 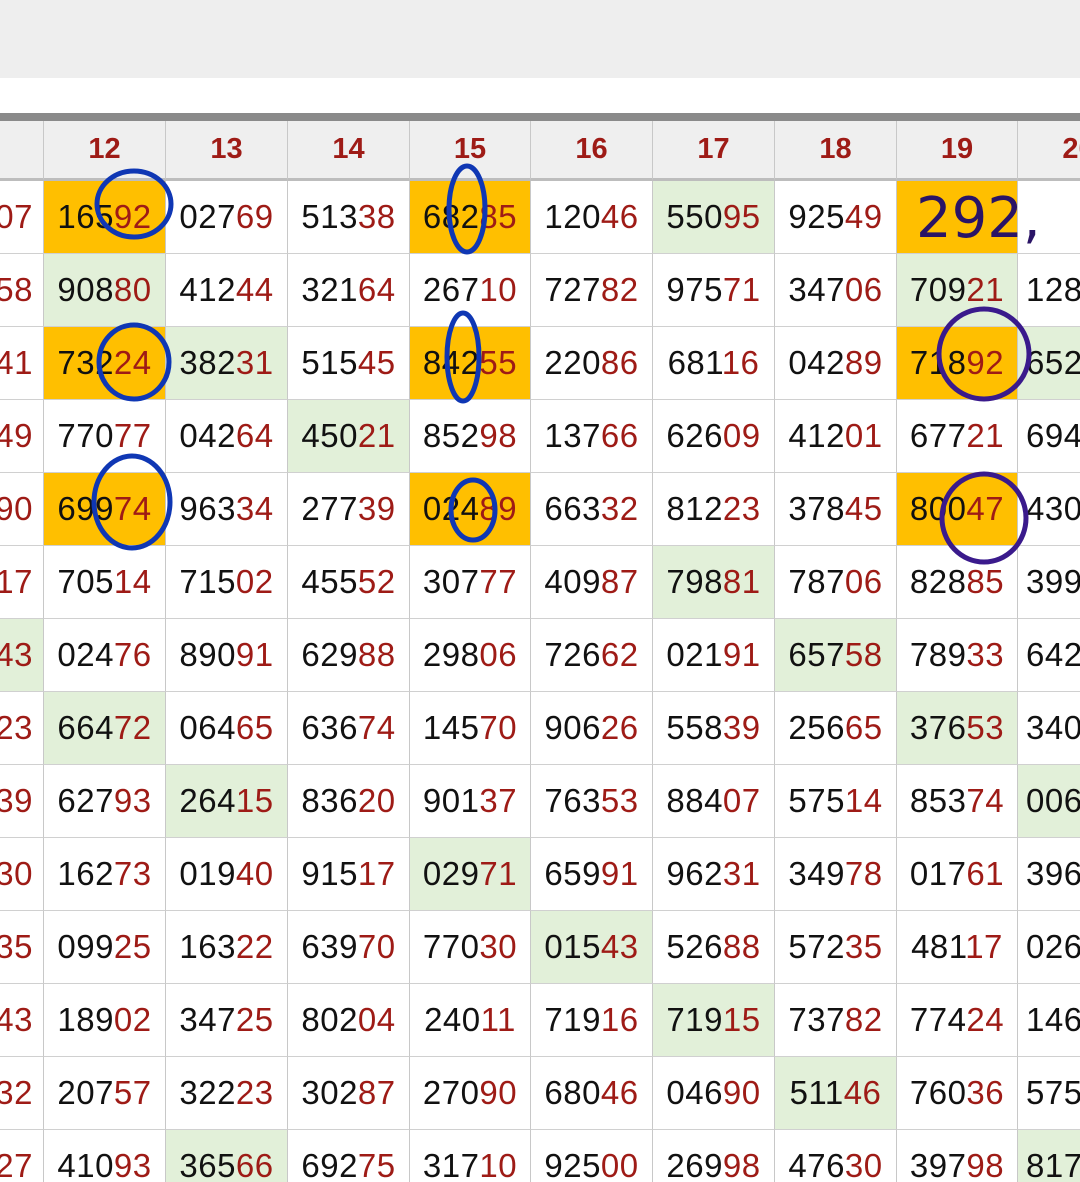 What do you see at coordinates (85, 1164) in the screenshot?
I see `number-head-digits: 410` at bounding box center [85, 1164].